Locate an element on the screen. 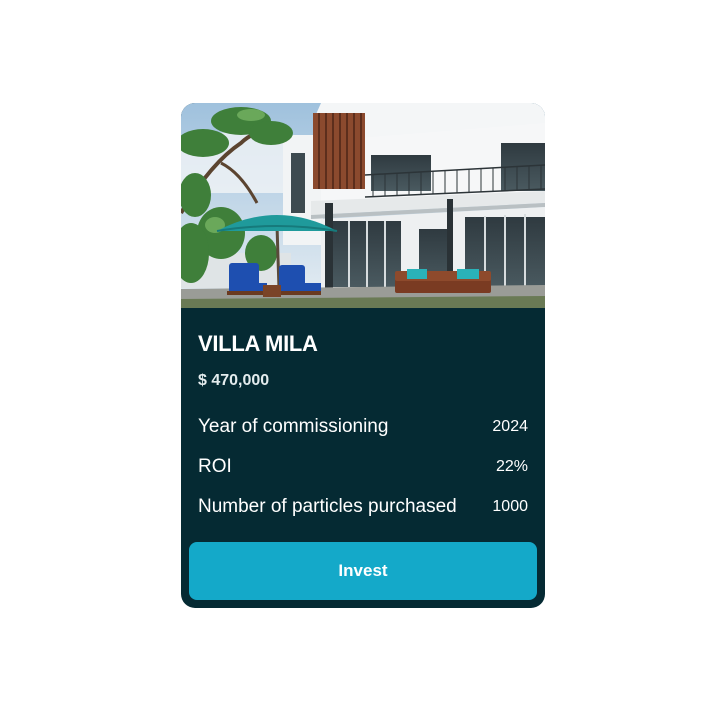 This screenshot has width=726, height=711. detail-value: 1000 is located at coordinates (510, 506).